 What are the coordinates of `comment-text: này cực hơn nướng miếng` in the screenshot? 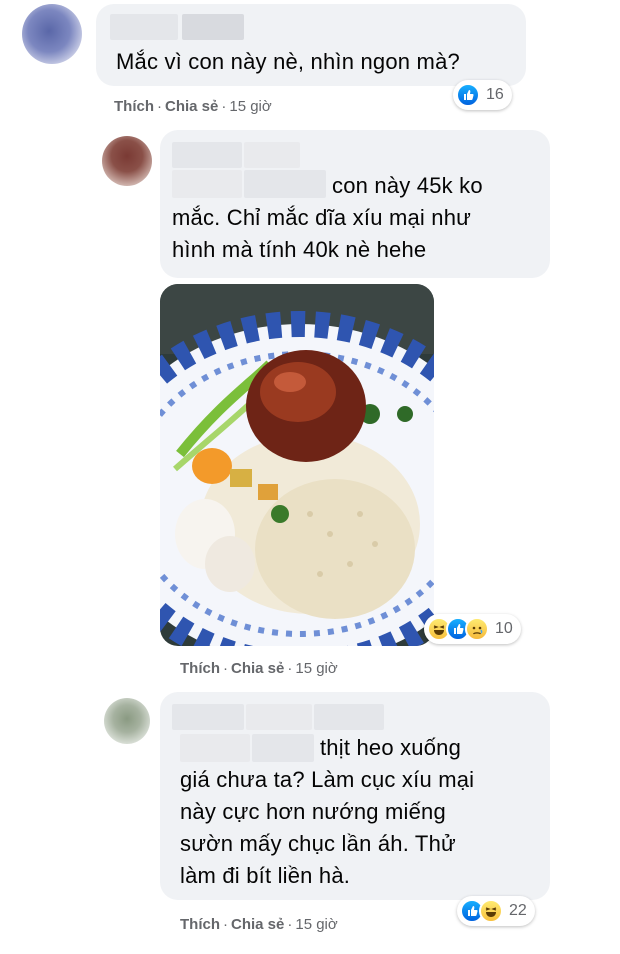 It's located at (313, 811).